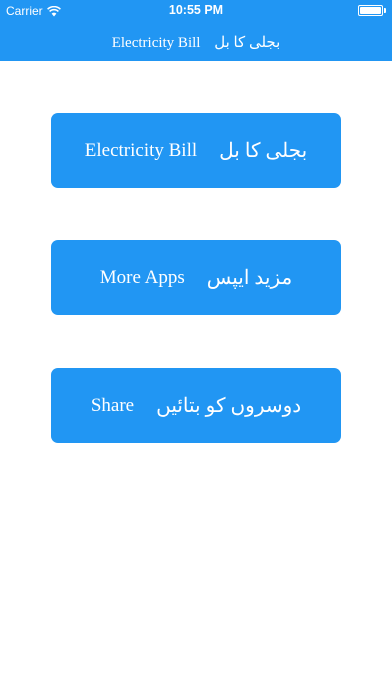  I want to click on battery-fill, so click(370, 10).